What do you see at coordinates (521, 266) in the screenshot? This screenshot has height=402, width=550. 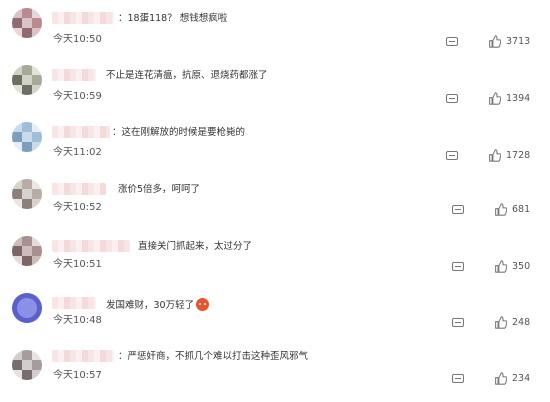 I see `like-count: 350` at bounding box center [521, 266].